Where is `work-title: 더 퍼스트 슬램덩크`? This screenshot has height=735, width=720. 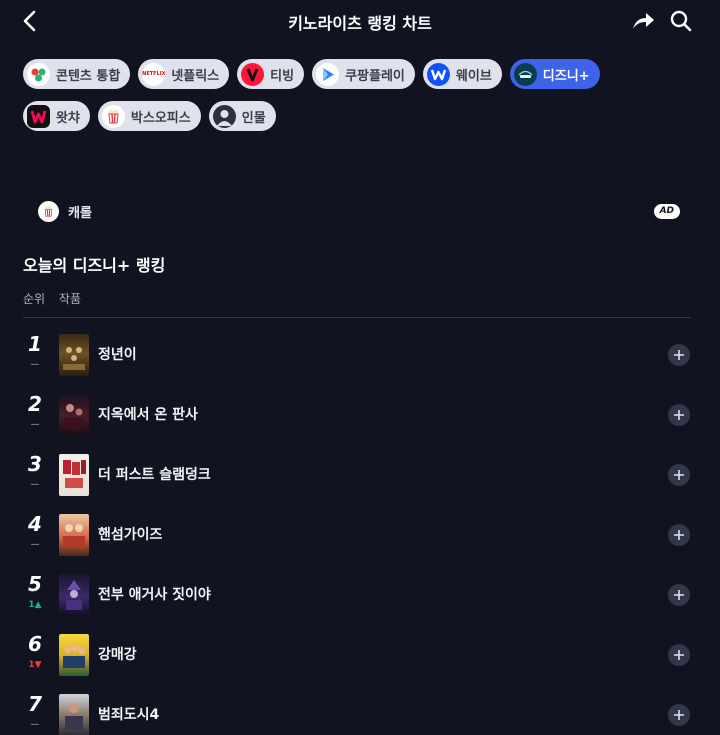 work-title: 더 퍼스트 슬램덩크 is located at coordinates (154, 474).